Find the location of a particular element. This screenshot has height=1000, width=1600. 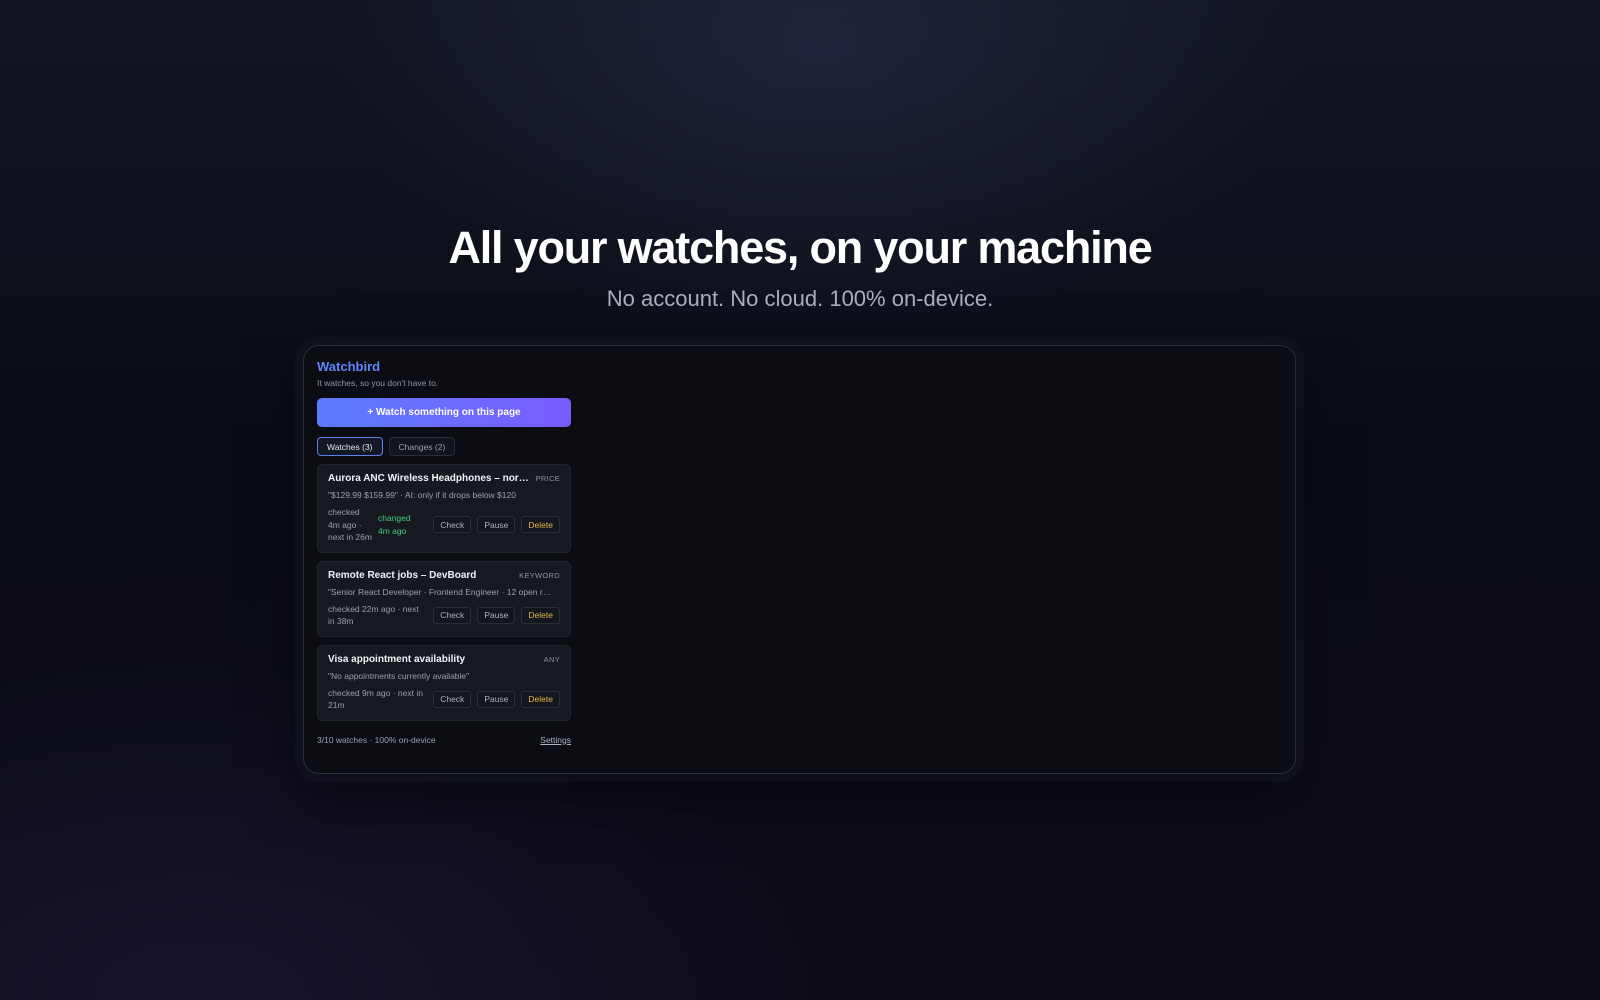

app-tagline: It watches, so you don't have to. is located at coordinates (378, 383).